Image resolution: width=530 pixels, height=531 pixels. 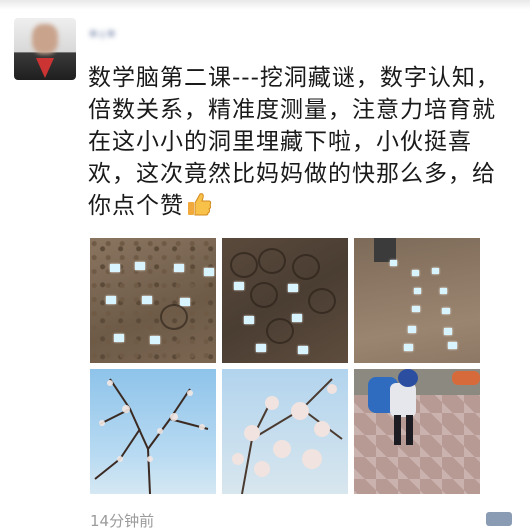 What do you see at coordinates (499, 519) in the screenshot?
I see `comment-icon` at bounding box center [499, 519].